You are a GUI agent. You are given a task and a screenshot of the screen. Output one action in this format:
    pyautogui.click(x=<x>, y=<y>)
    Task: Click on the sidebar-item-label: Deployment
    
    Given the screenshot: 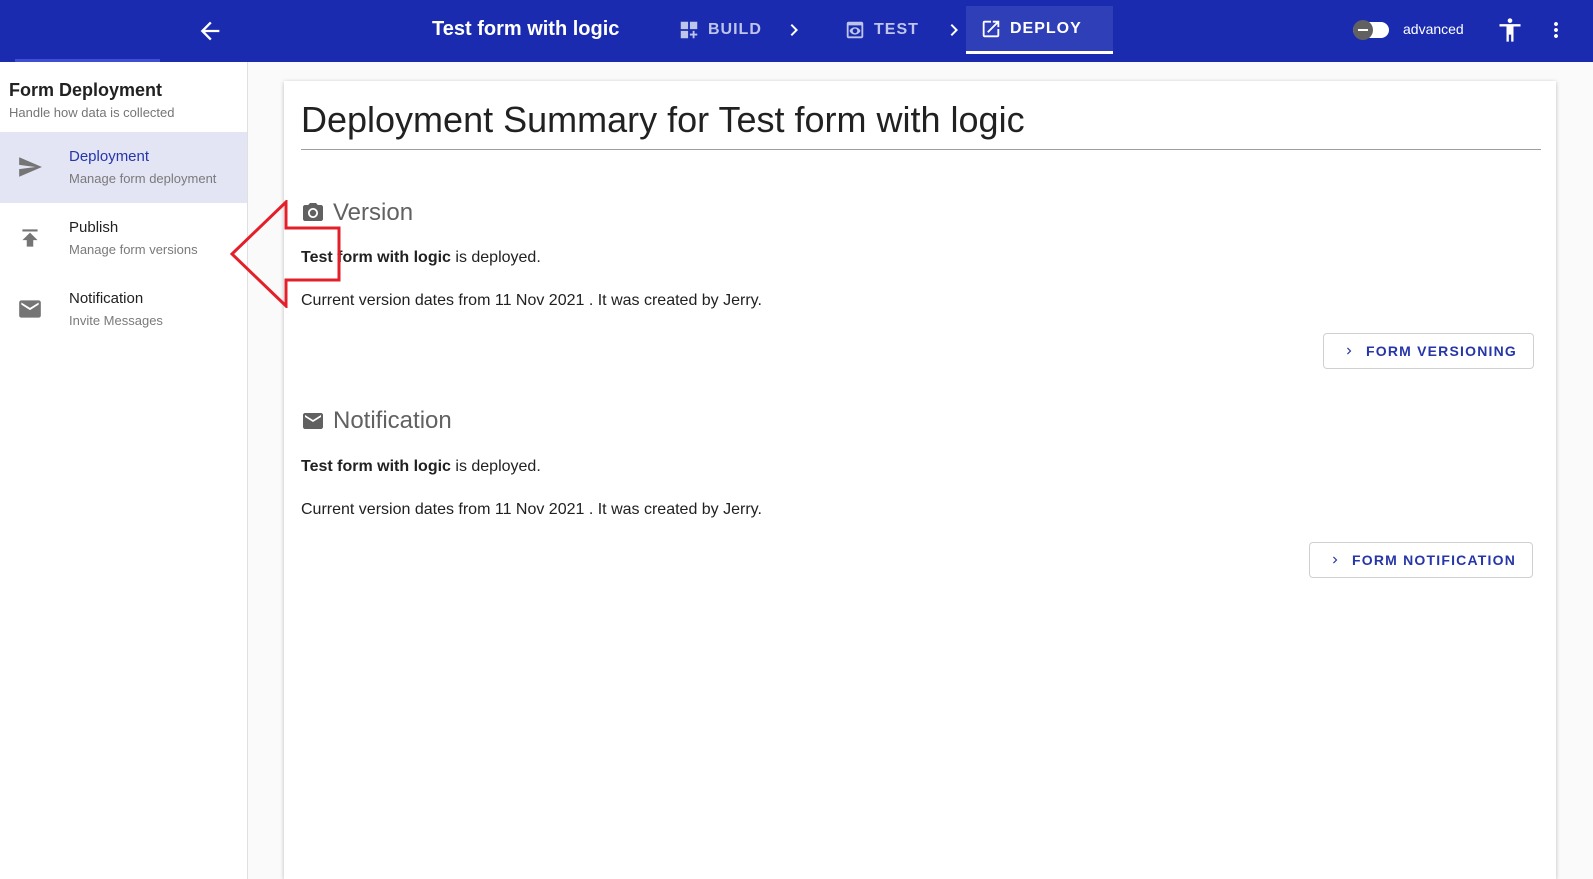 What is the action you would take?
    pyautogui.click(x=109, y=156)
    